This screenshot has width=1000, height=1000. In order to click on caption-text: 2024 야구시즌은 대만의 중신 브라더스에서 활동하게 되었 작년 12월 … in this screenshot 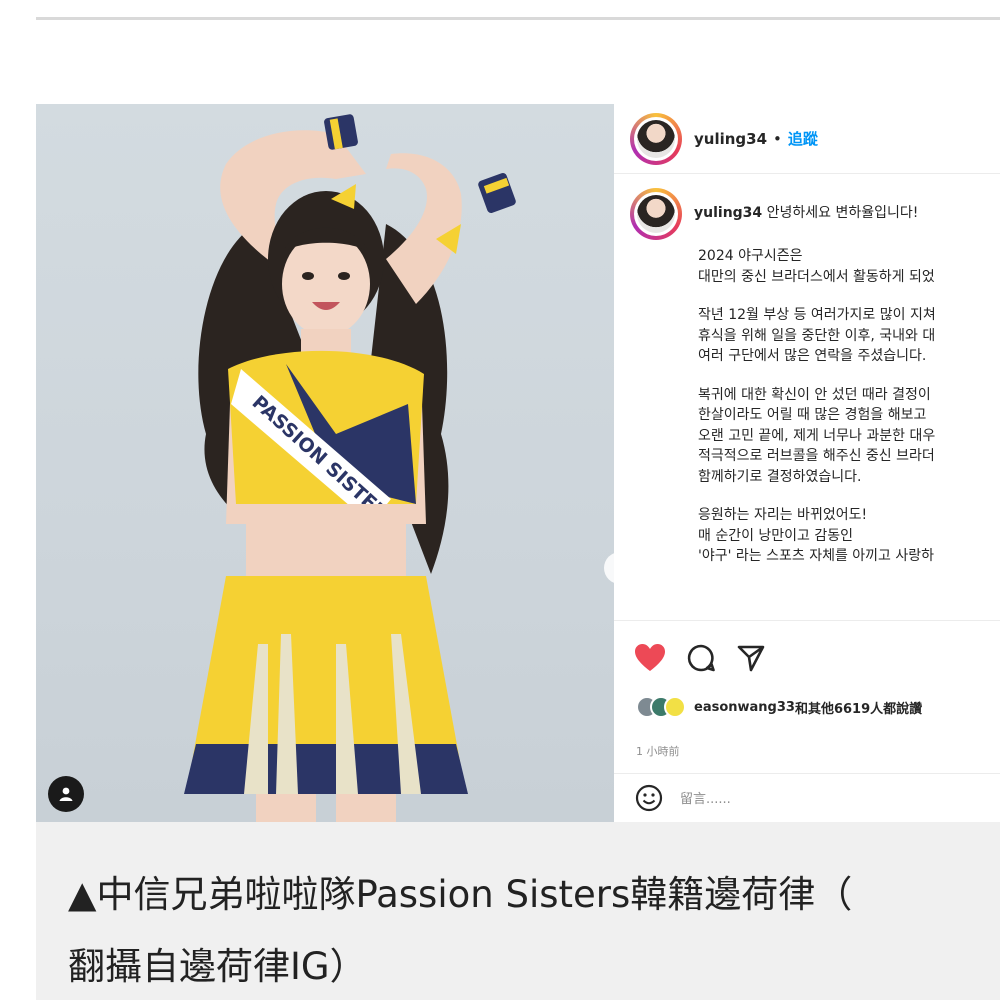, I will do `click(848, 415)`.